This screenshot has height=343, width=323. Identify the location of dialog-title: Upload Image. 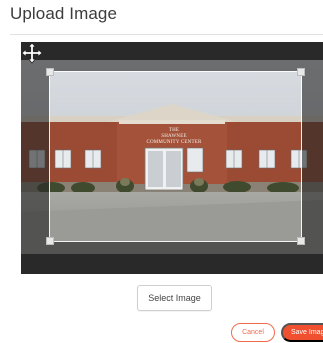
(64, 13).